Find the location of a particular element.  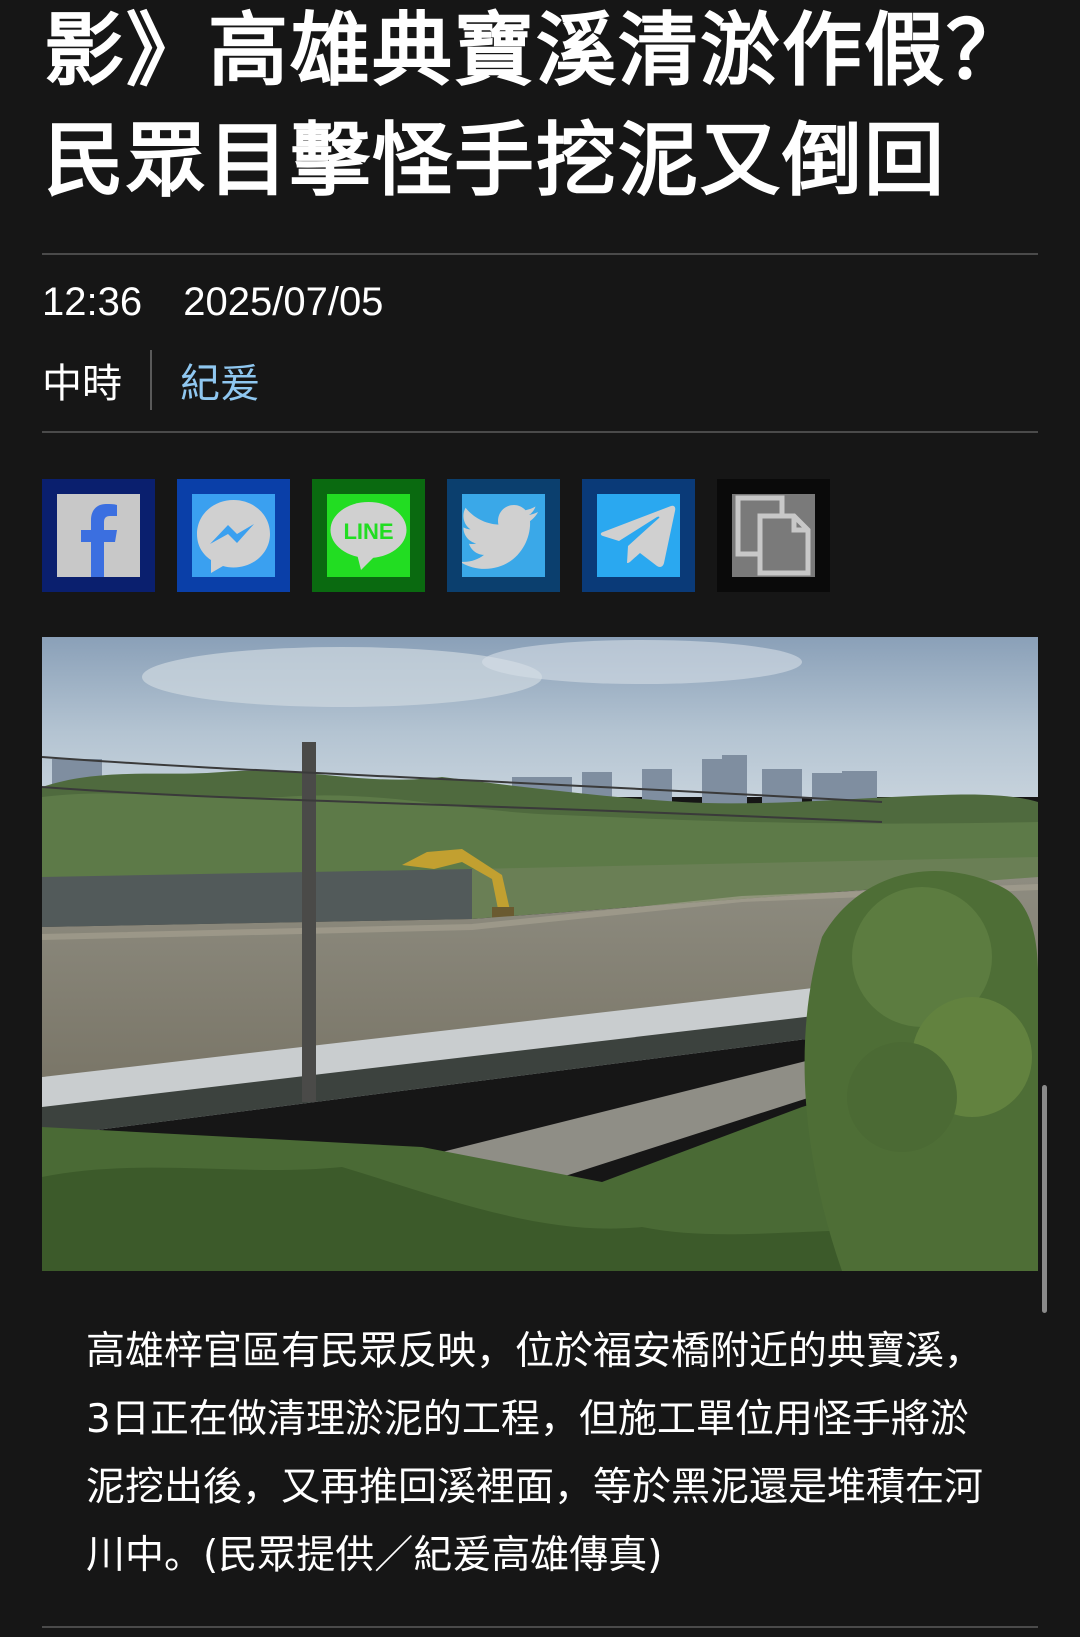

divider-caption is located at coordinates (540, 1627).